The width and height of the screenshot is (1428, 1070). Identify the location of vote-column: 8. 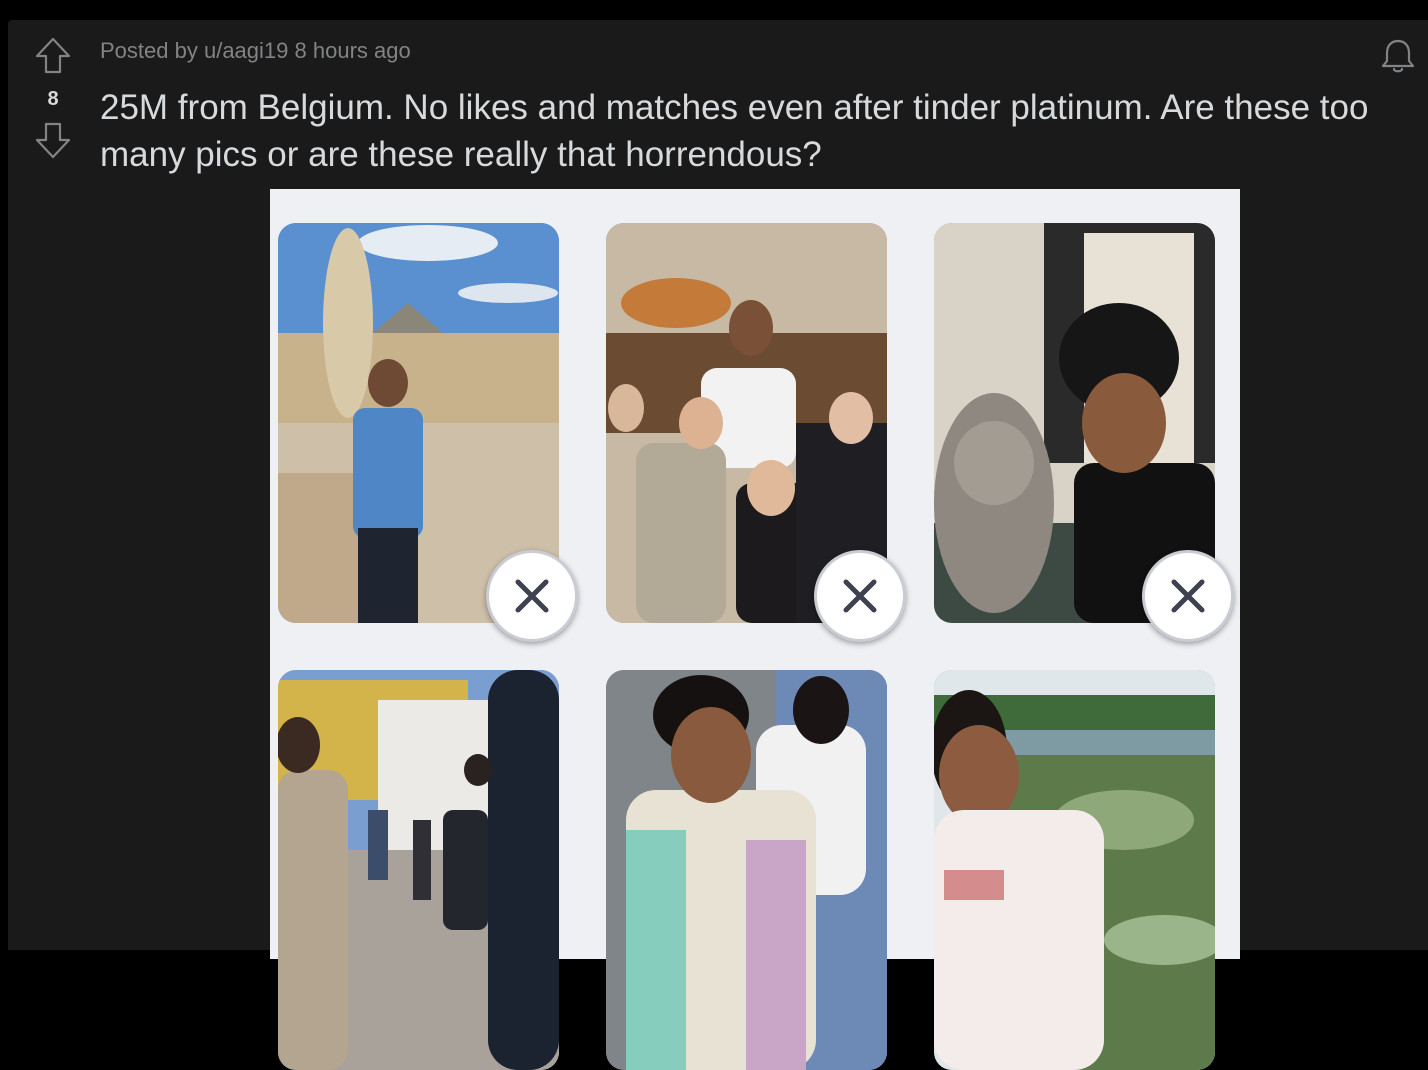
(53, 98).